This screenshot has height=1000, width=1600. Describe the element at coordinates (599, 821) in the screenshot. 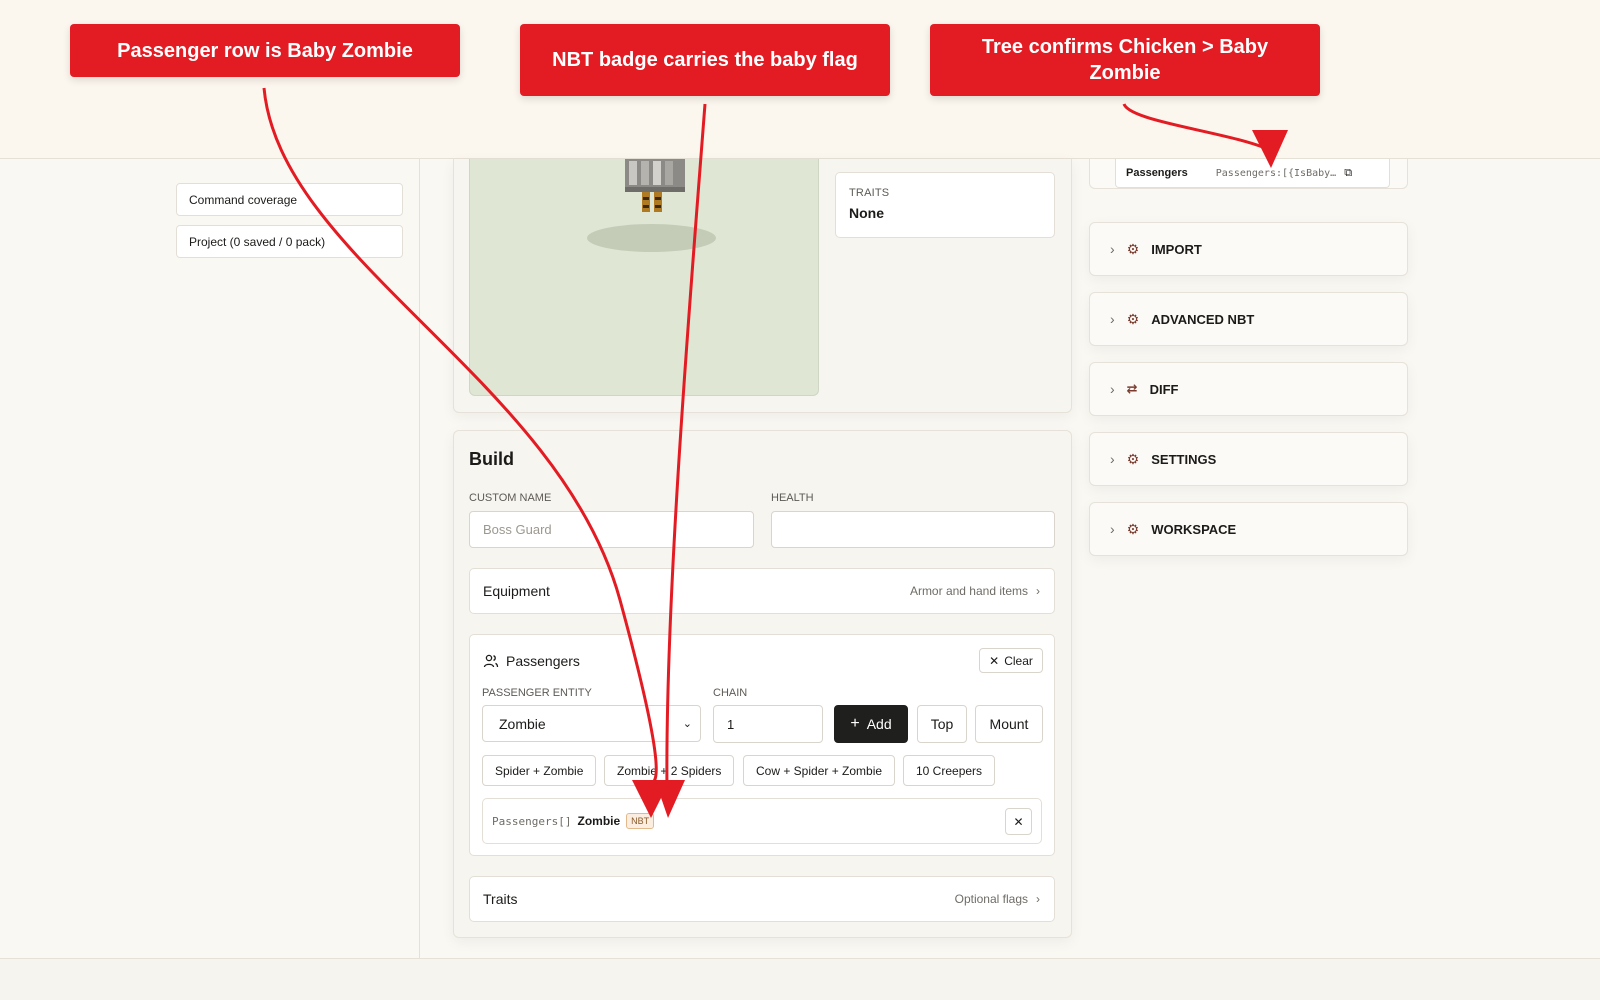

I see `passenger-entity-name: Zombie` at that location.